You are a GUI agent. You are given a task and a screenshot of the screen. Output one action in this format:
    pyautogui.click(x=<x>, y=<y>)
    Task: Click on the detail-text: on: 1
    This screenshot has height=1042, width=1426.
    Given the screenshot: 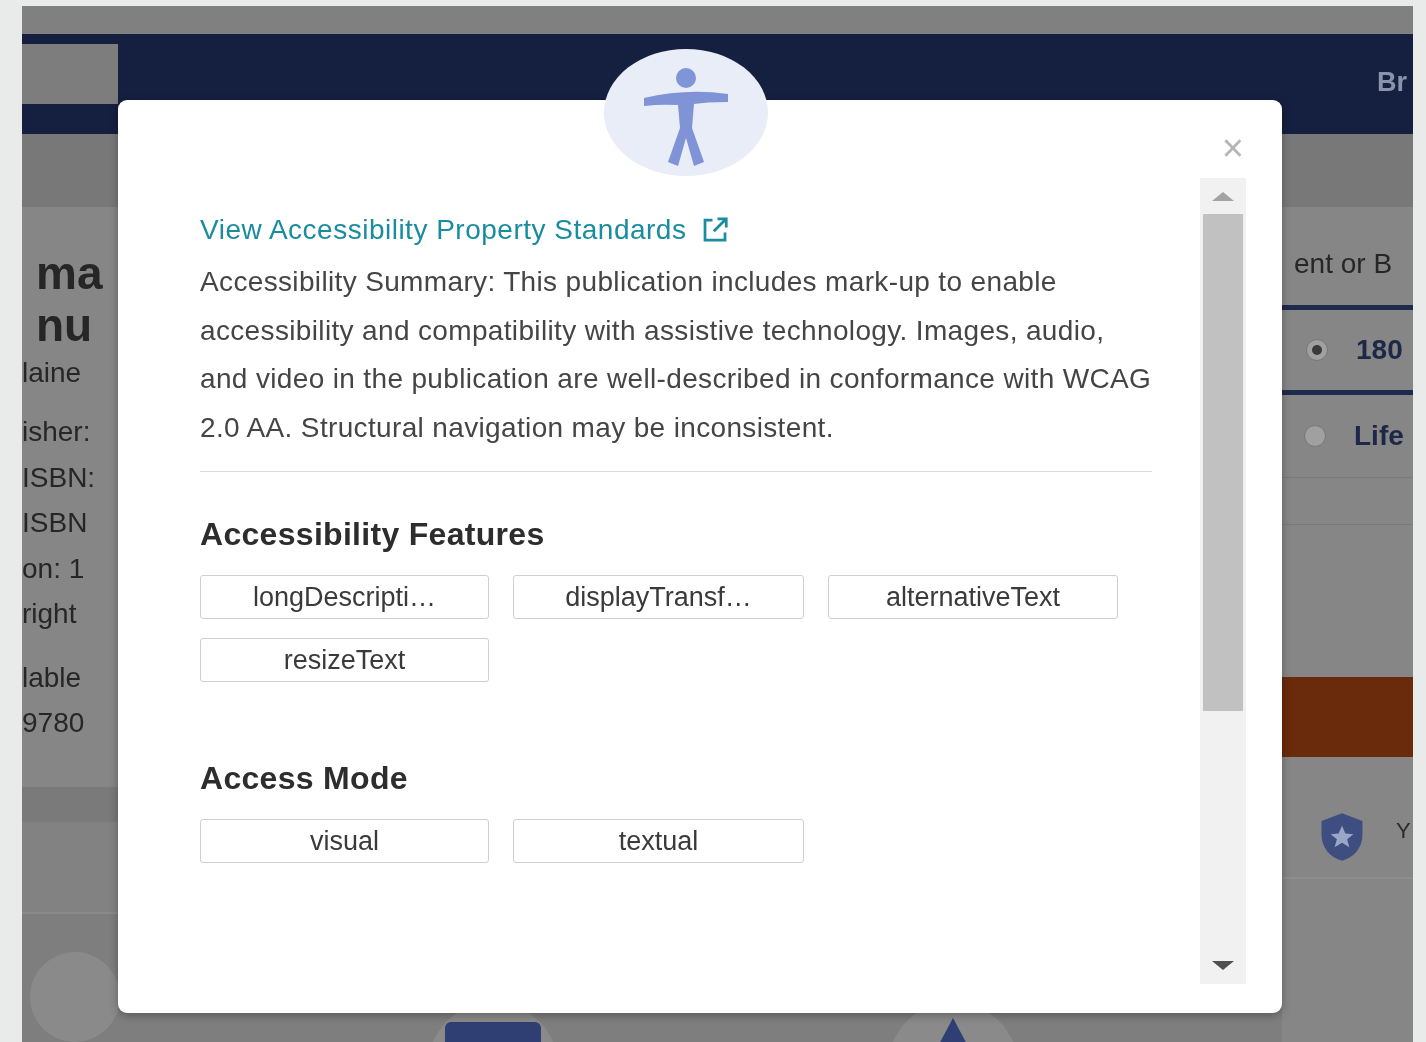 What is the action you would take?
    pyautogui.click(x=54, y=568)
    